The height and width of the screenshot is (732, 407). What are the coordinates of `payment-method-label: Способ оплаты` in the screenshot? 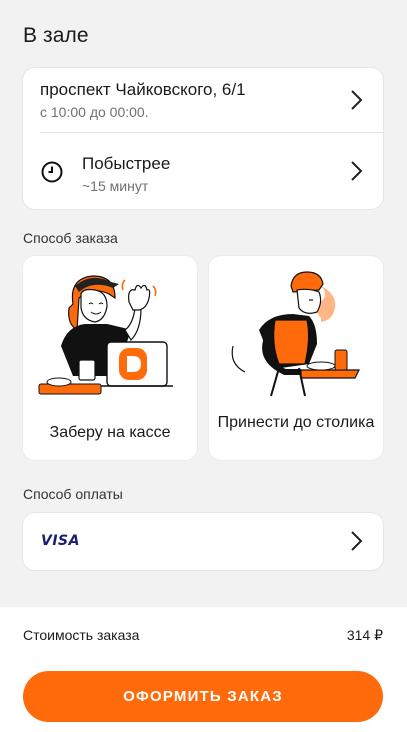 It's located at (73, 494).